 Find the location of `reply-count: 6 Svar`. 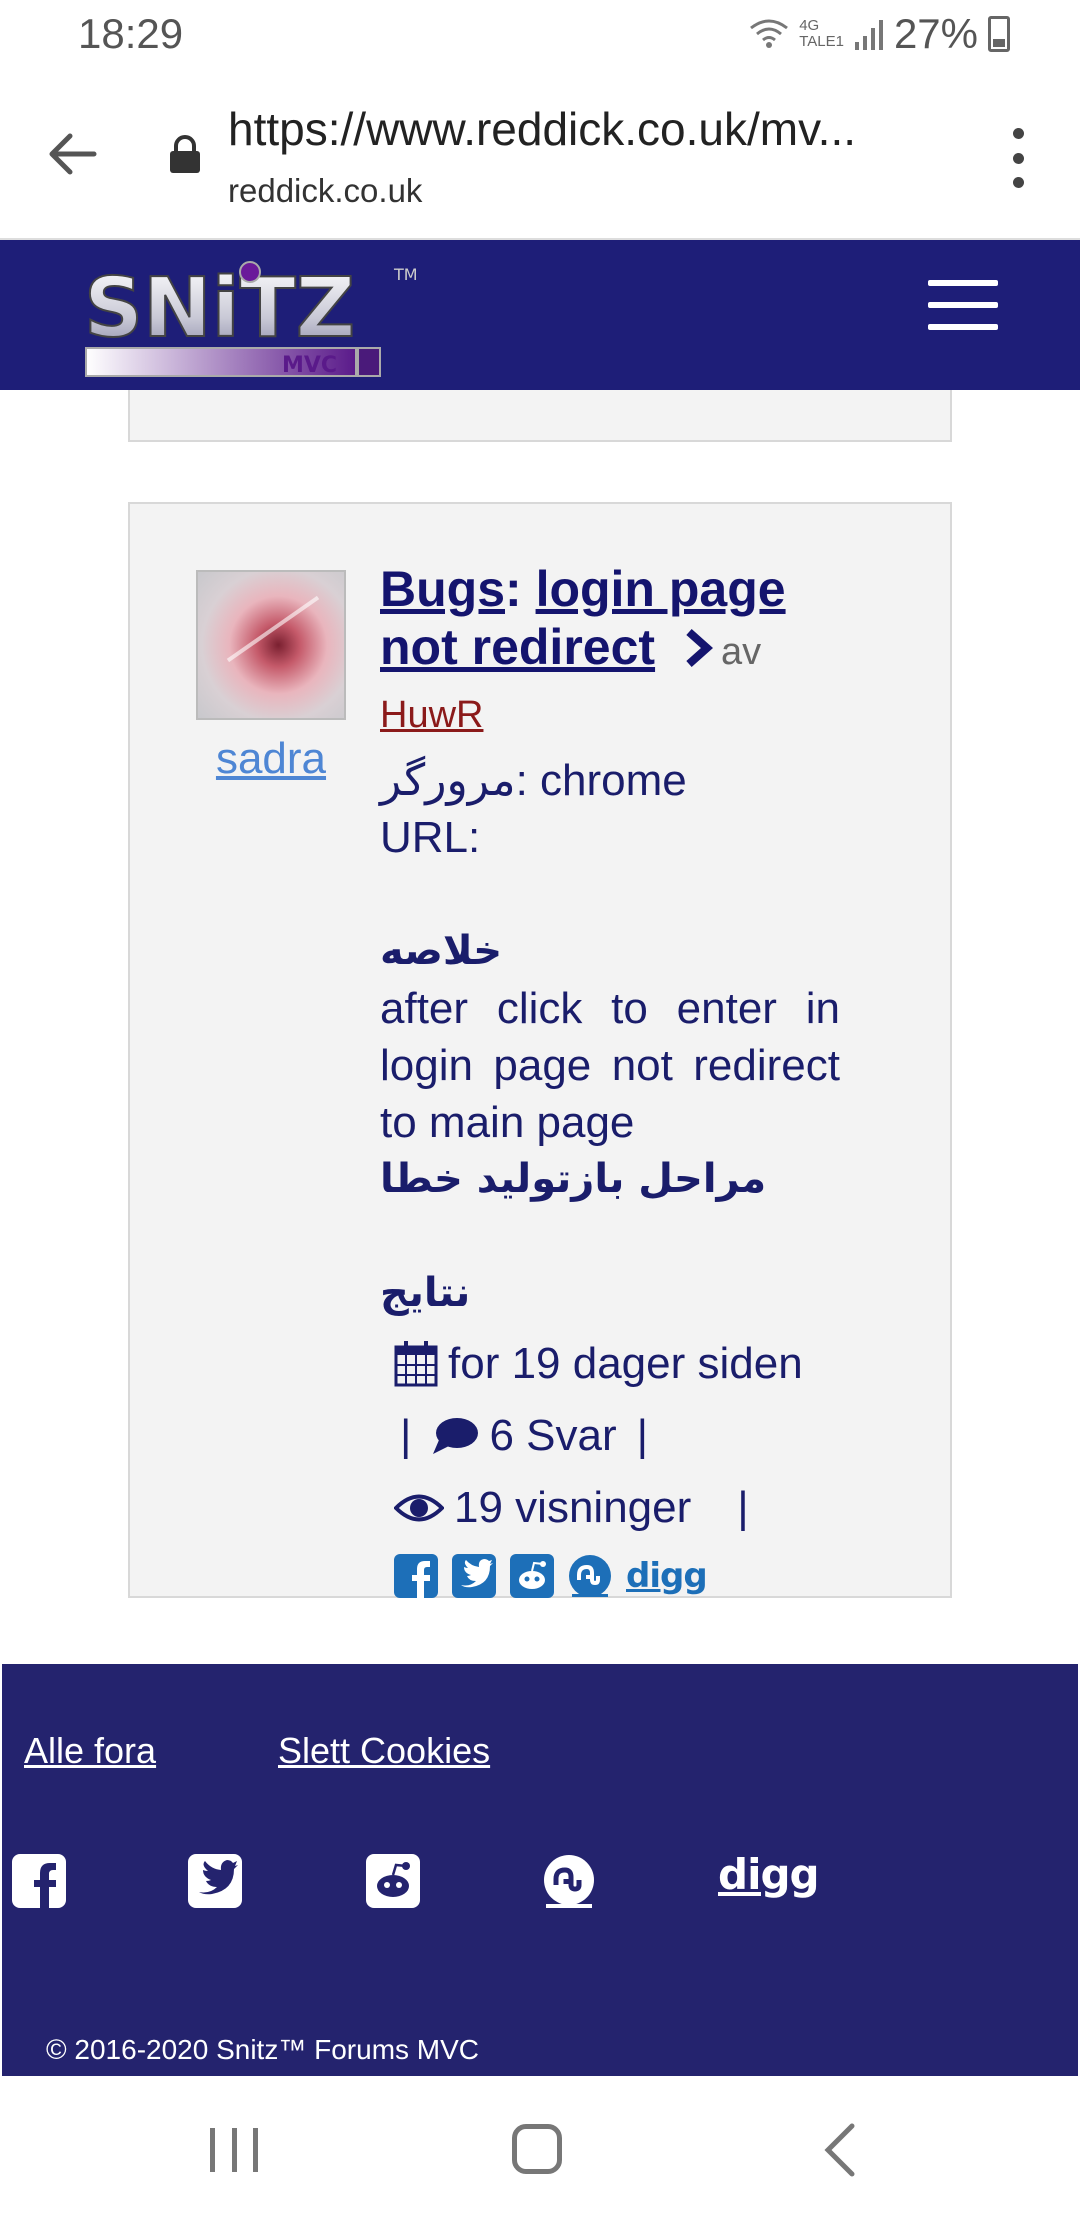

reply-count: 6 Svar is located at coordinates (552, 1436).